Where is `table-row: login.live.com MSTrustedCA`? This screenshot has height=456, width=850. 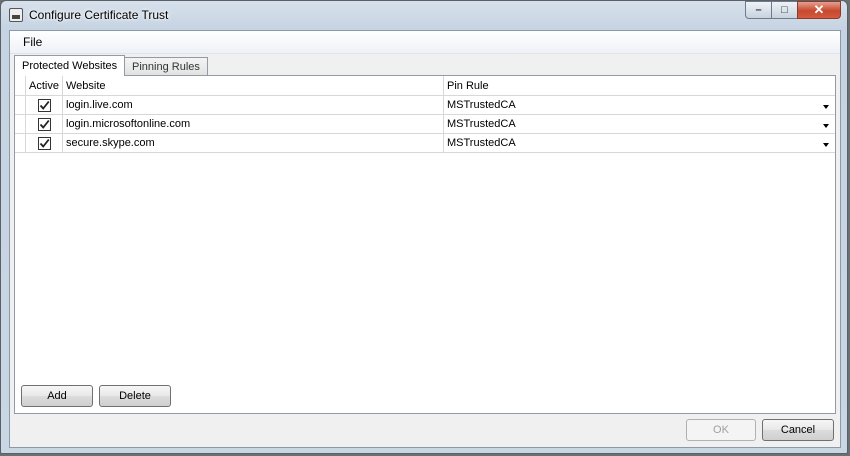
table-row: login.live.com MSTrustedCA is located at coordinates (425, 105).